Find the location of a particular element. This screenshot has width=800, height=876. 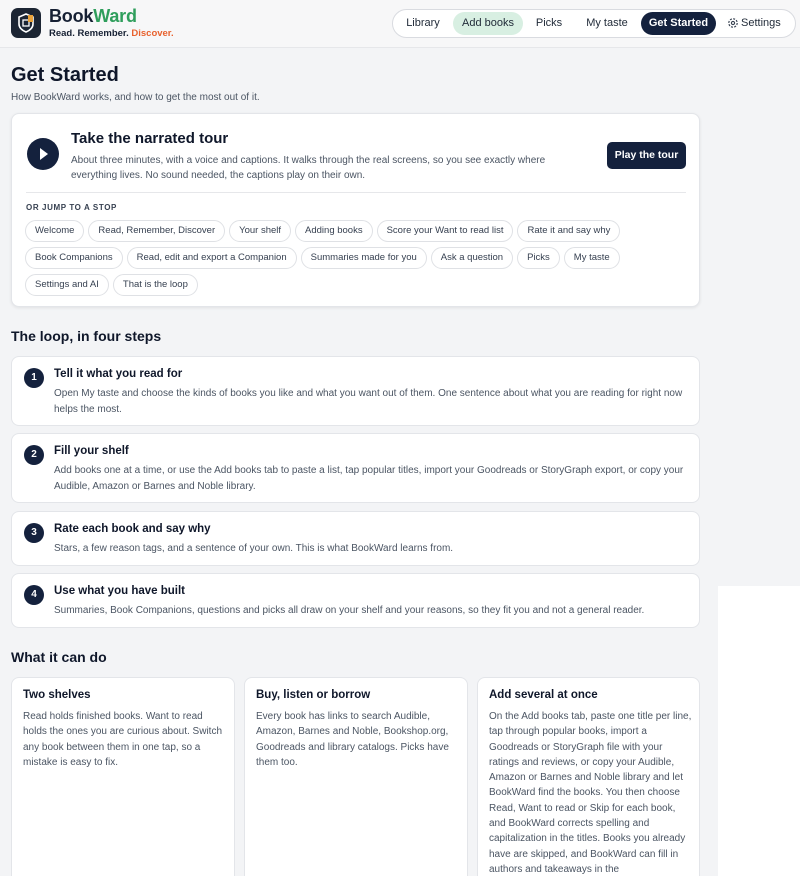

stop-chip: Adding books is located at coordinates (334, 231).